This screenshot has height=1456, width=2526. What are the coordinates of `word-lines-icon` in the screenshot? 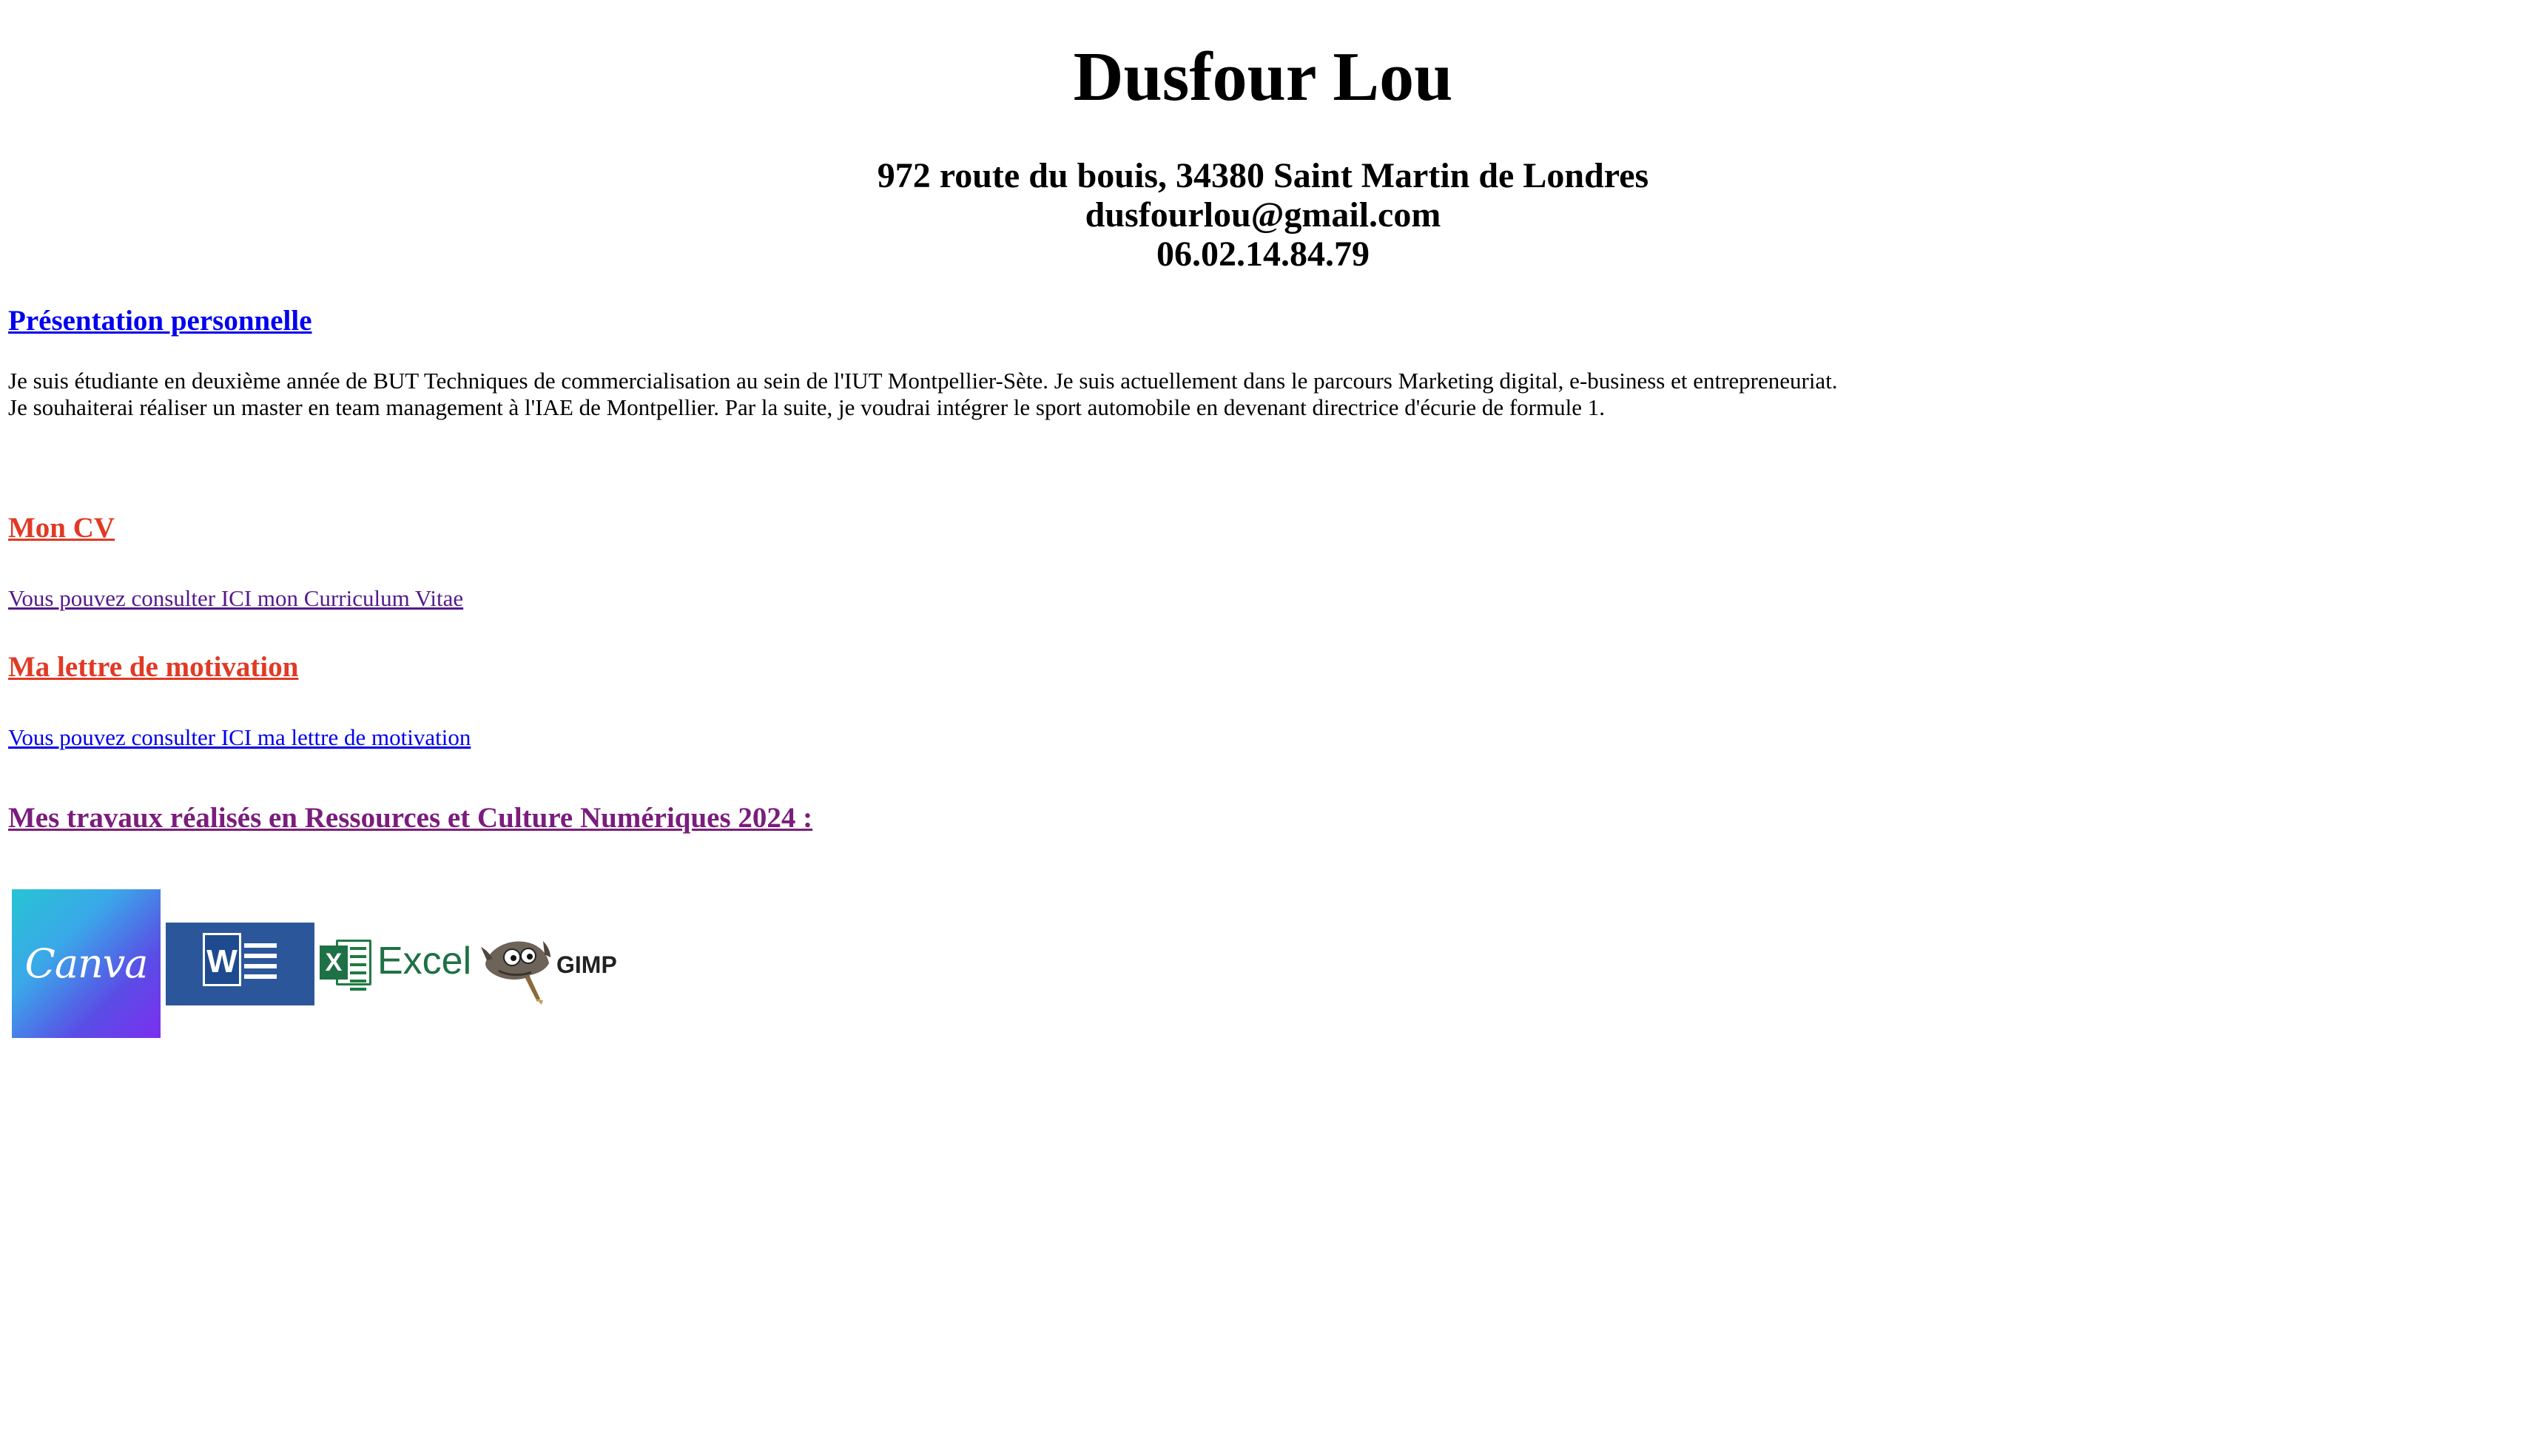 It's located at (260, 964).